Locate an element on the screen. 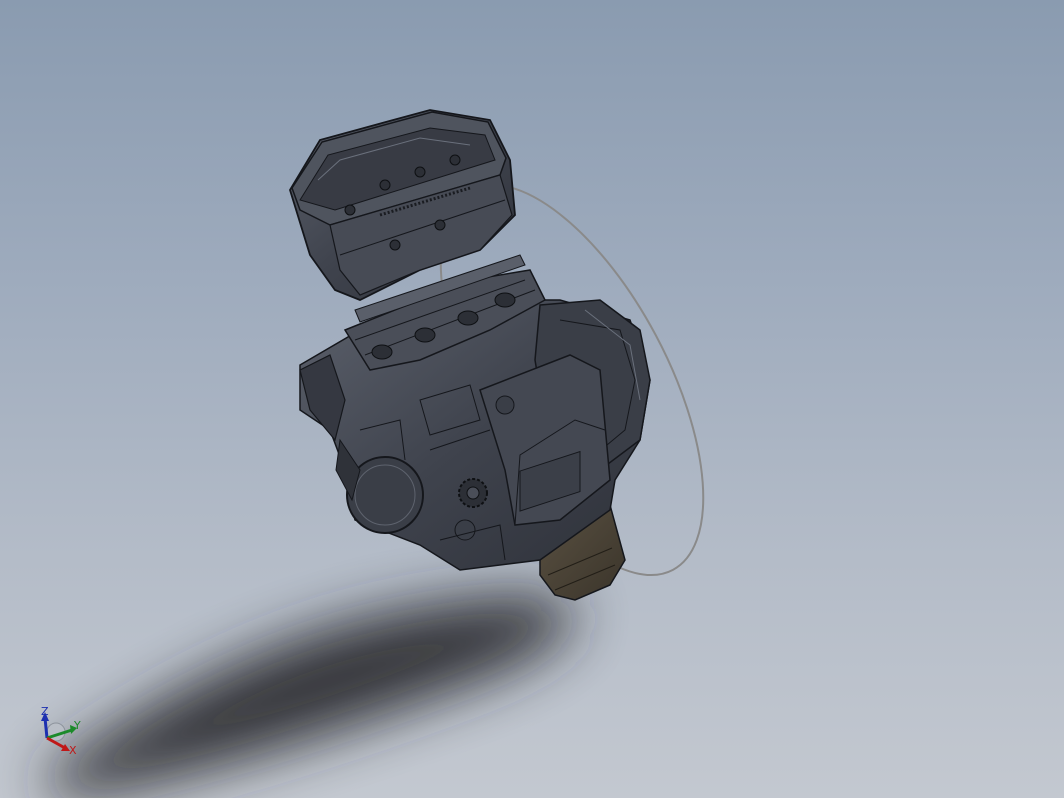  axis-triad: Z Y X is located at coordinates (65, 735).